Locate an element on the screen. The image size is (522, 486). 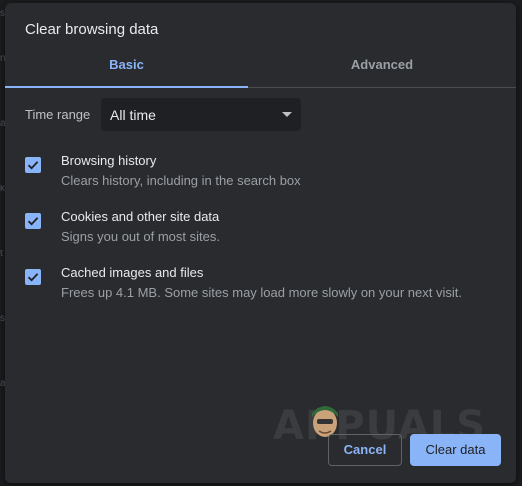
cookies-checkbox is located at coordinates (33, 221).